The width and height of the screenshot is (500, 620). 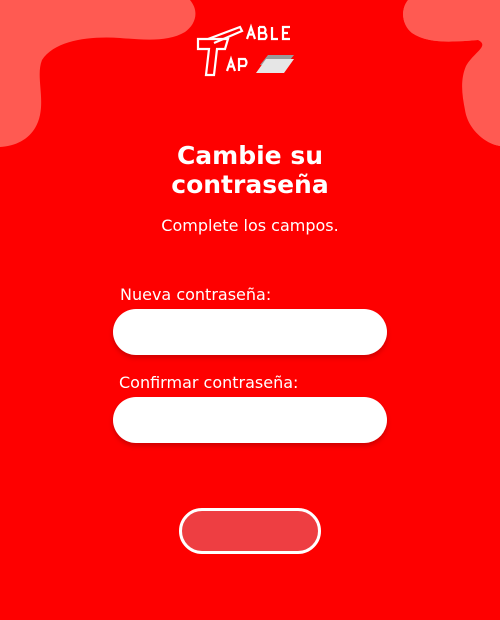 I want to click on confirm-password-input, so click(x=250, y=420).